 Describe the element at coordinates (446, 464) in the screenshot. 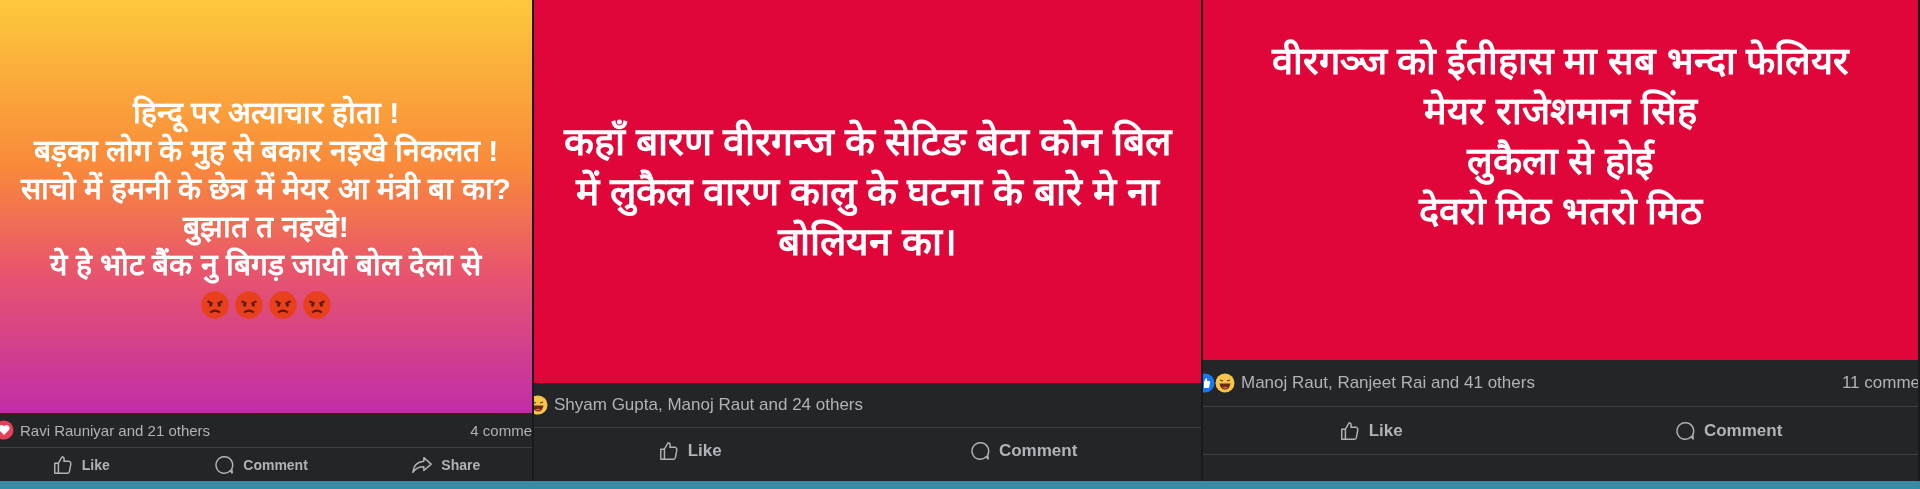

I see `share-button: Share` at that location.